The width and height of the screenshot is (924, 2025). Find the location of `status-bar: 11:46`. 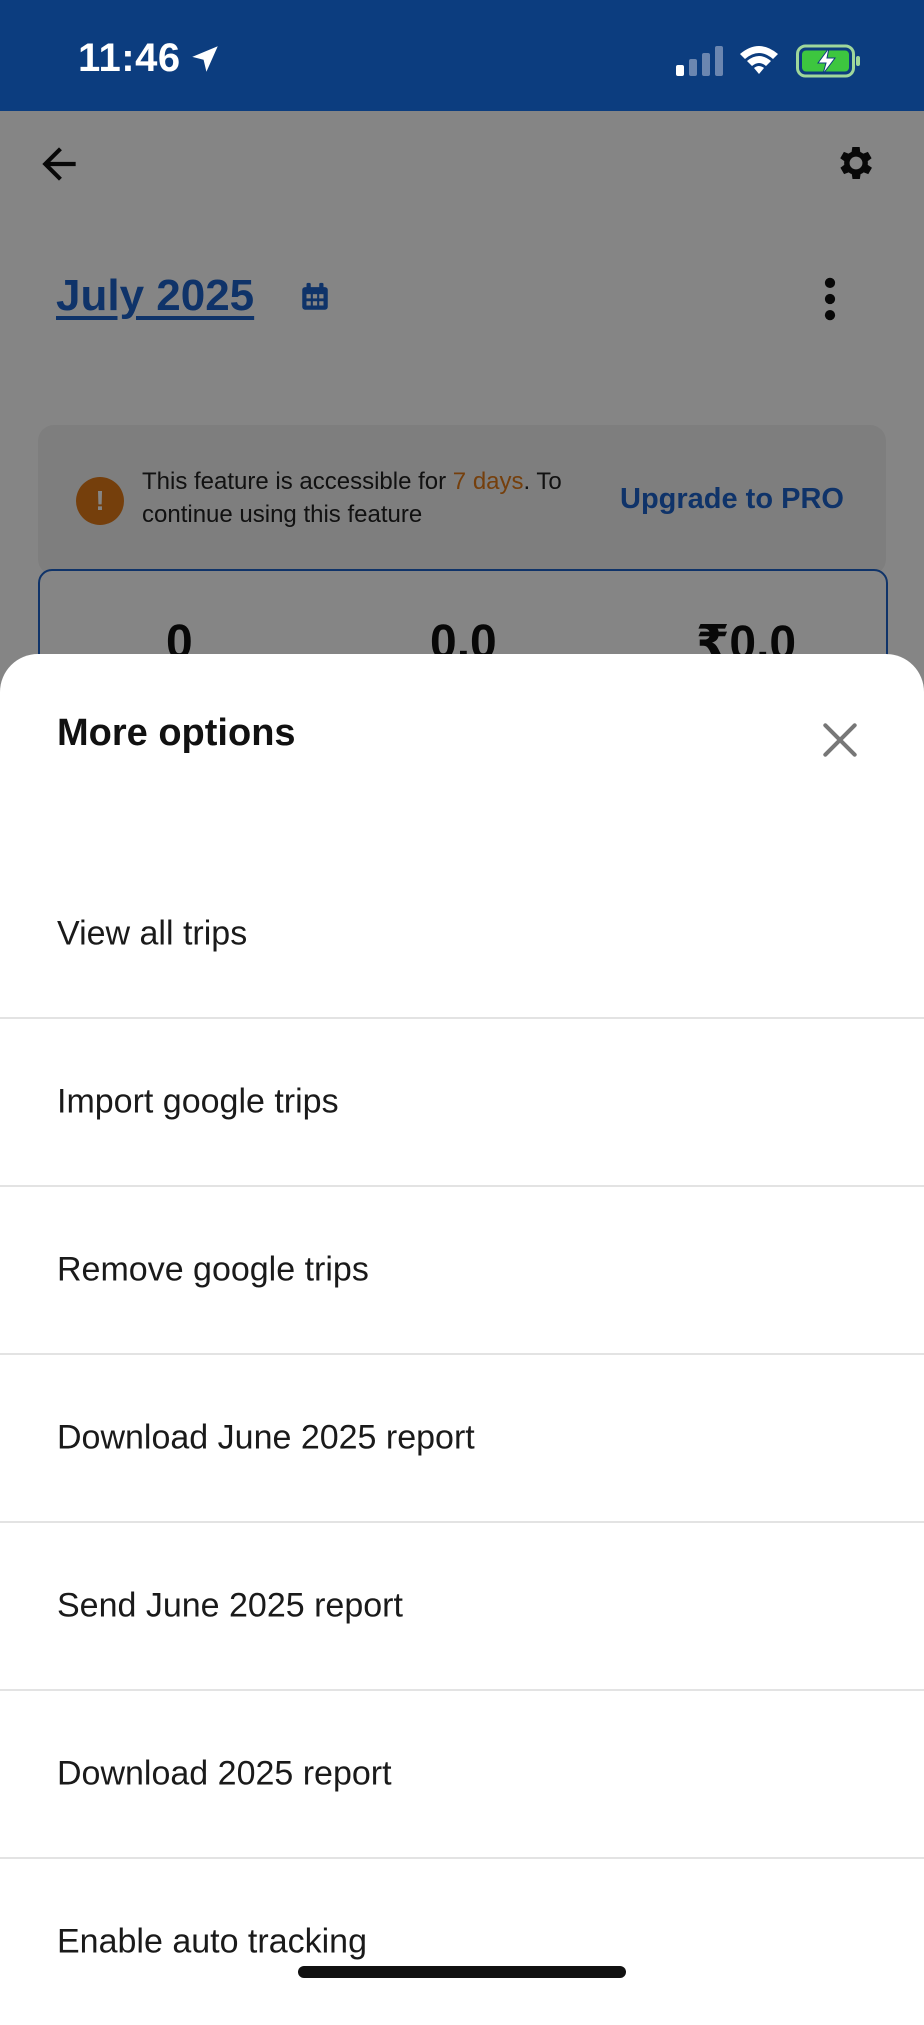

status-bar: 11:46 is located at coordinates (462, 55).